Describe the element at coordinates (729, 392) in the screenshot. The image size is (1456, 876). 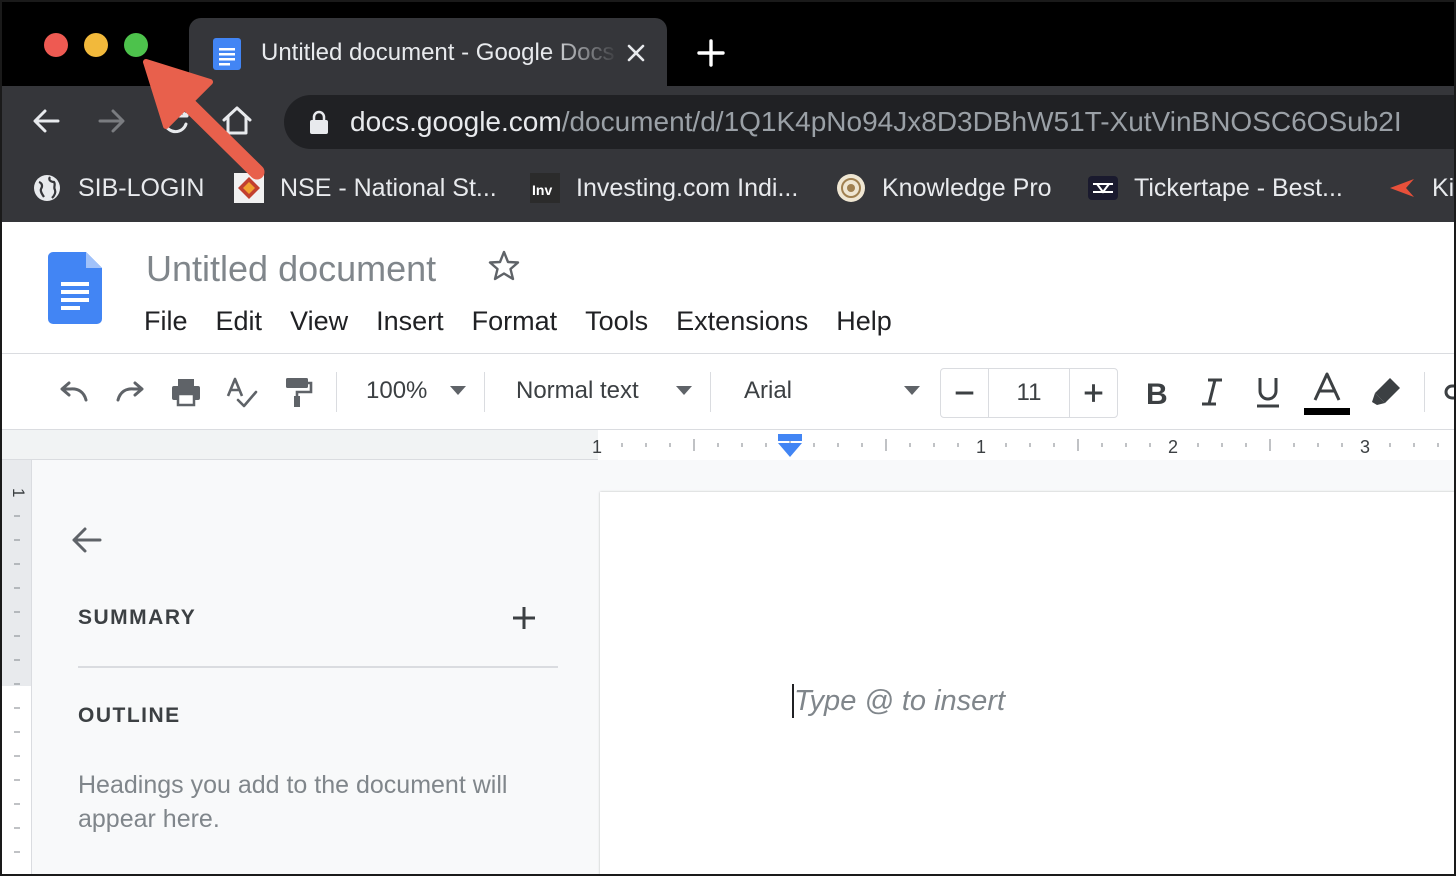
I see `formatting-toolbar: 100% Normal text Arial 11 B` at that location.